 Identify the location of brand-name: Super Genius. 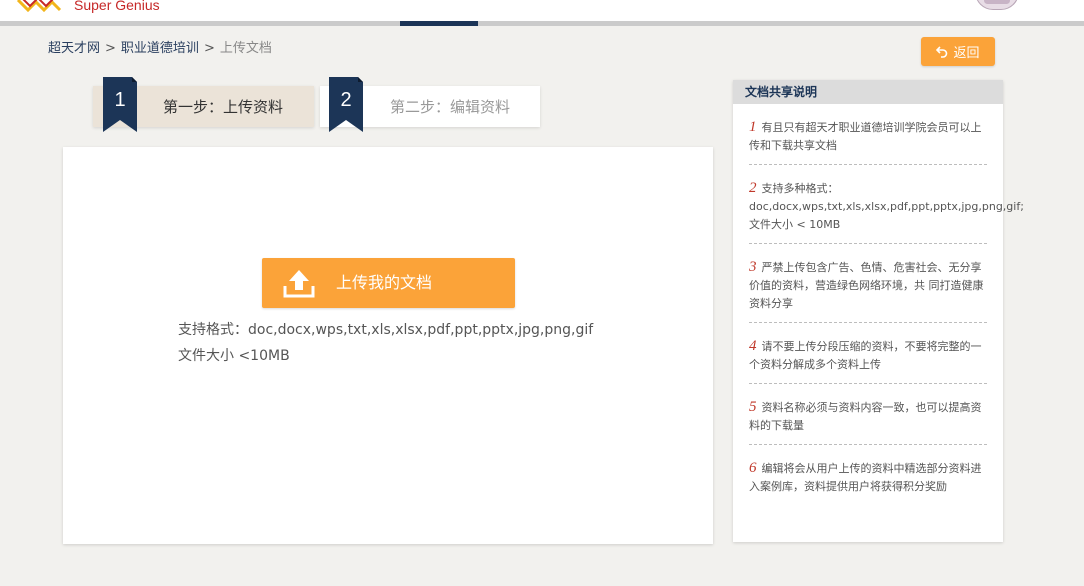
(117, 6).